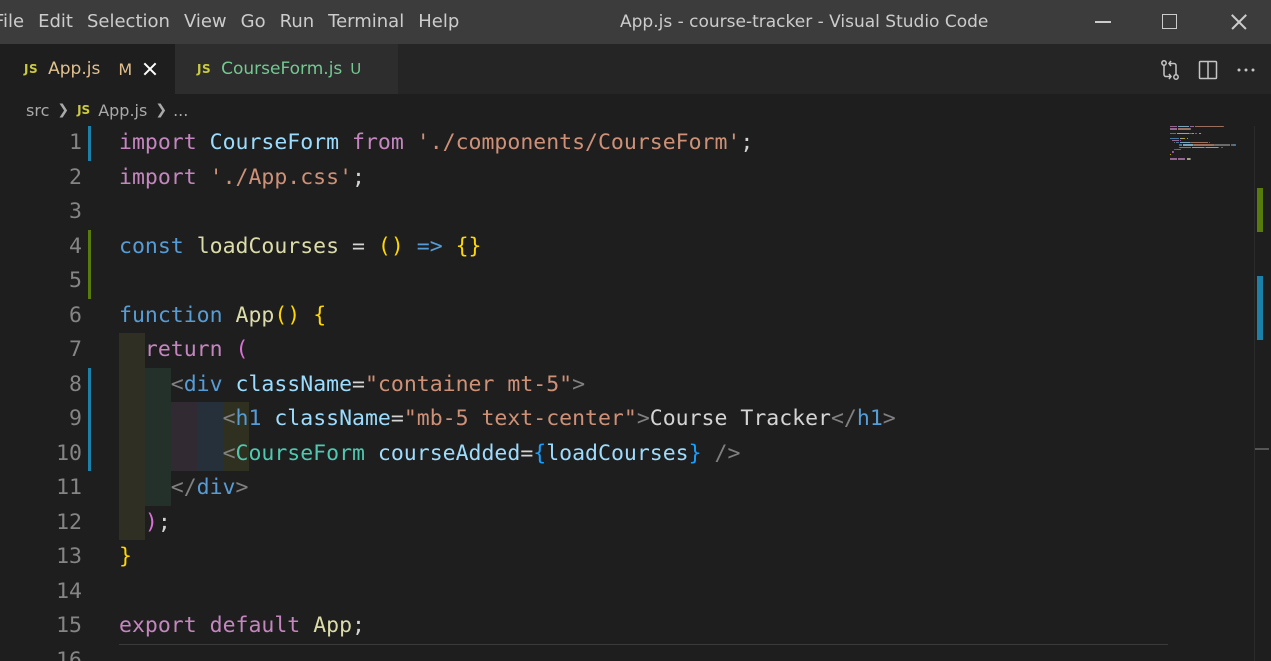 Image resolution: width=1271 pixels, height=661 pixels. I want to click on modified-badge: M, so click(125, 69).